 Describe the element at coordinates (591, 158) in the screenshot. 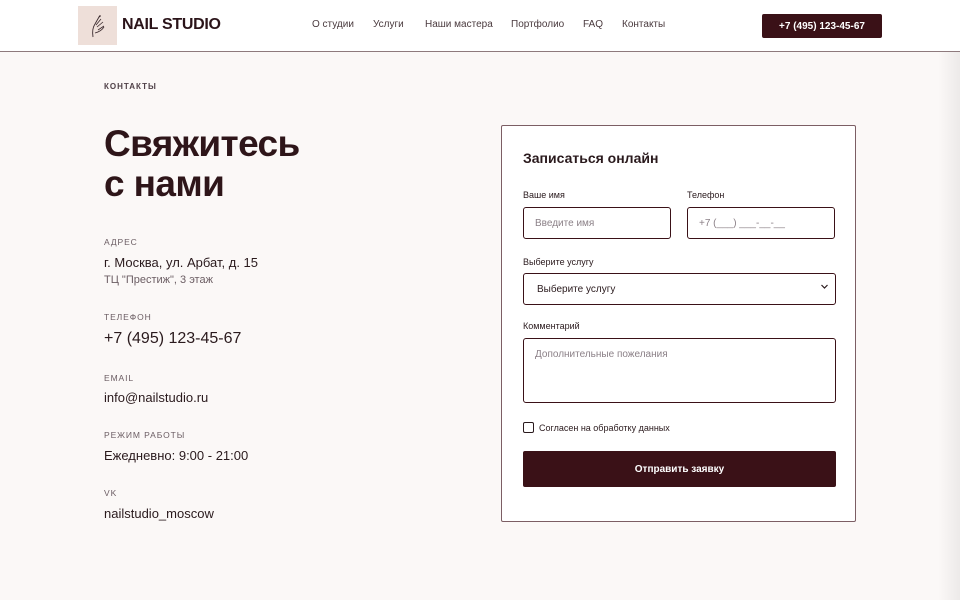

I see `form-title: Записаться онлайн` at that location.